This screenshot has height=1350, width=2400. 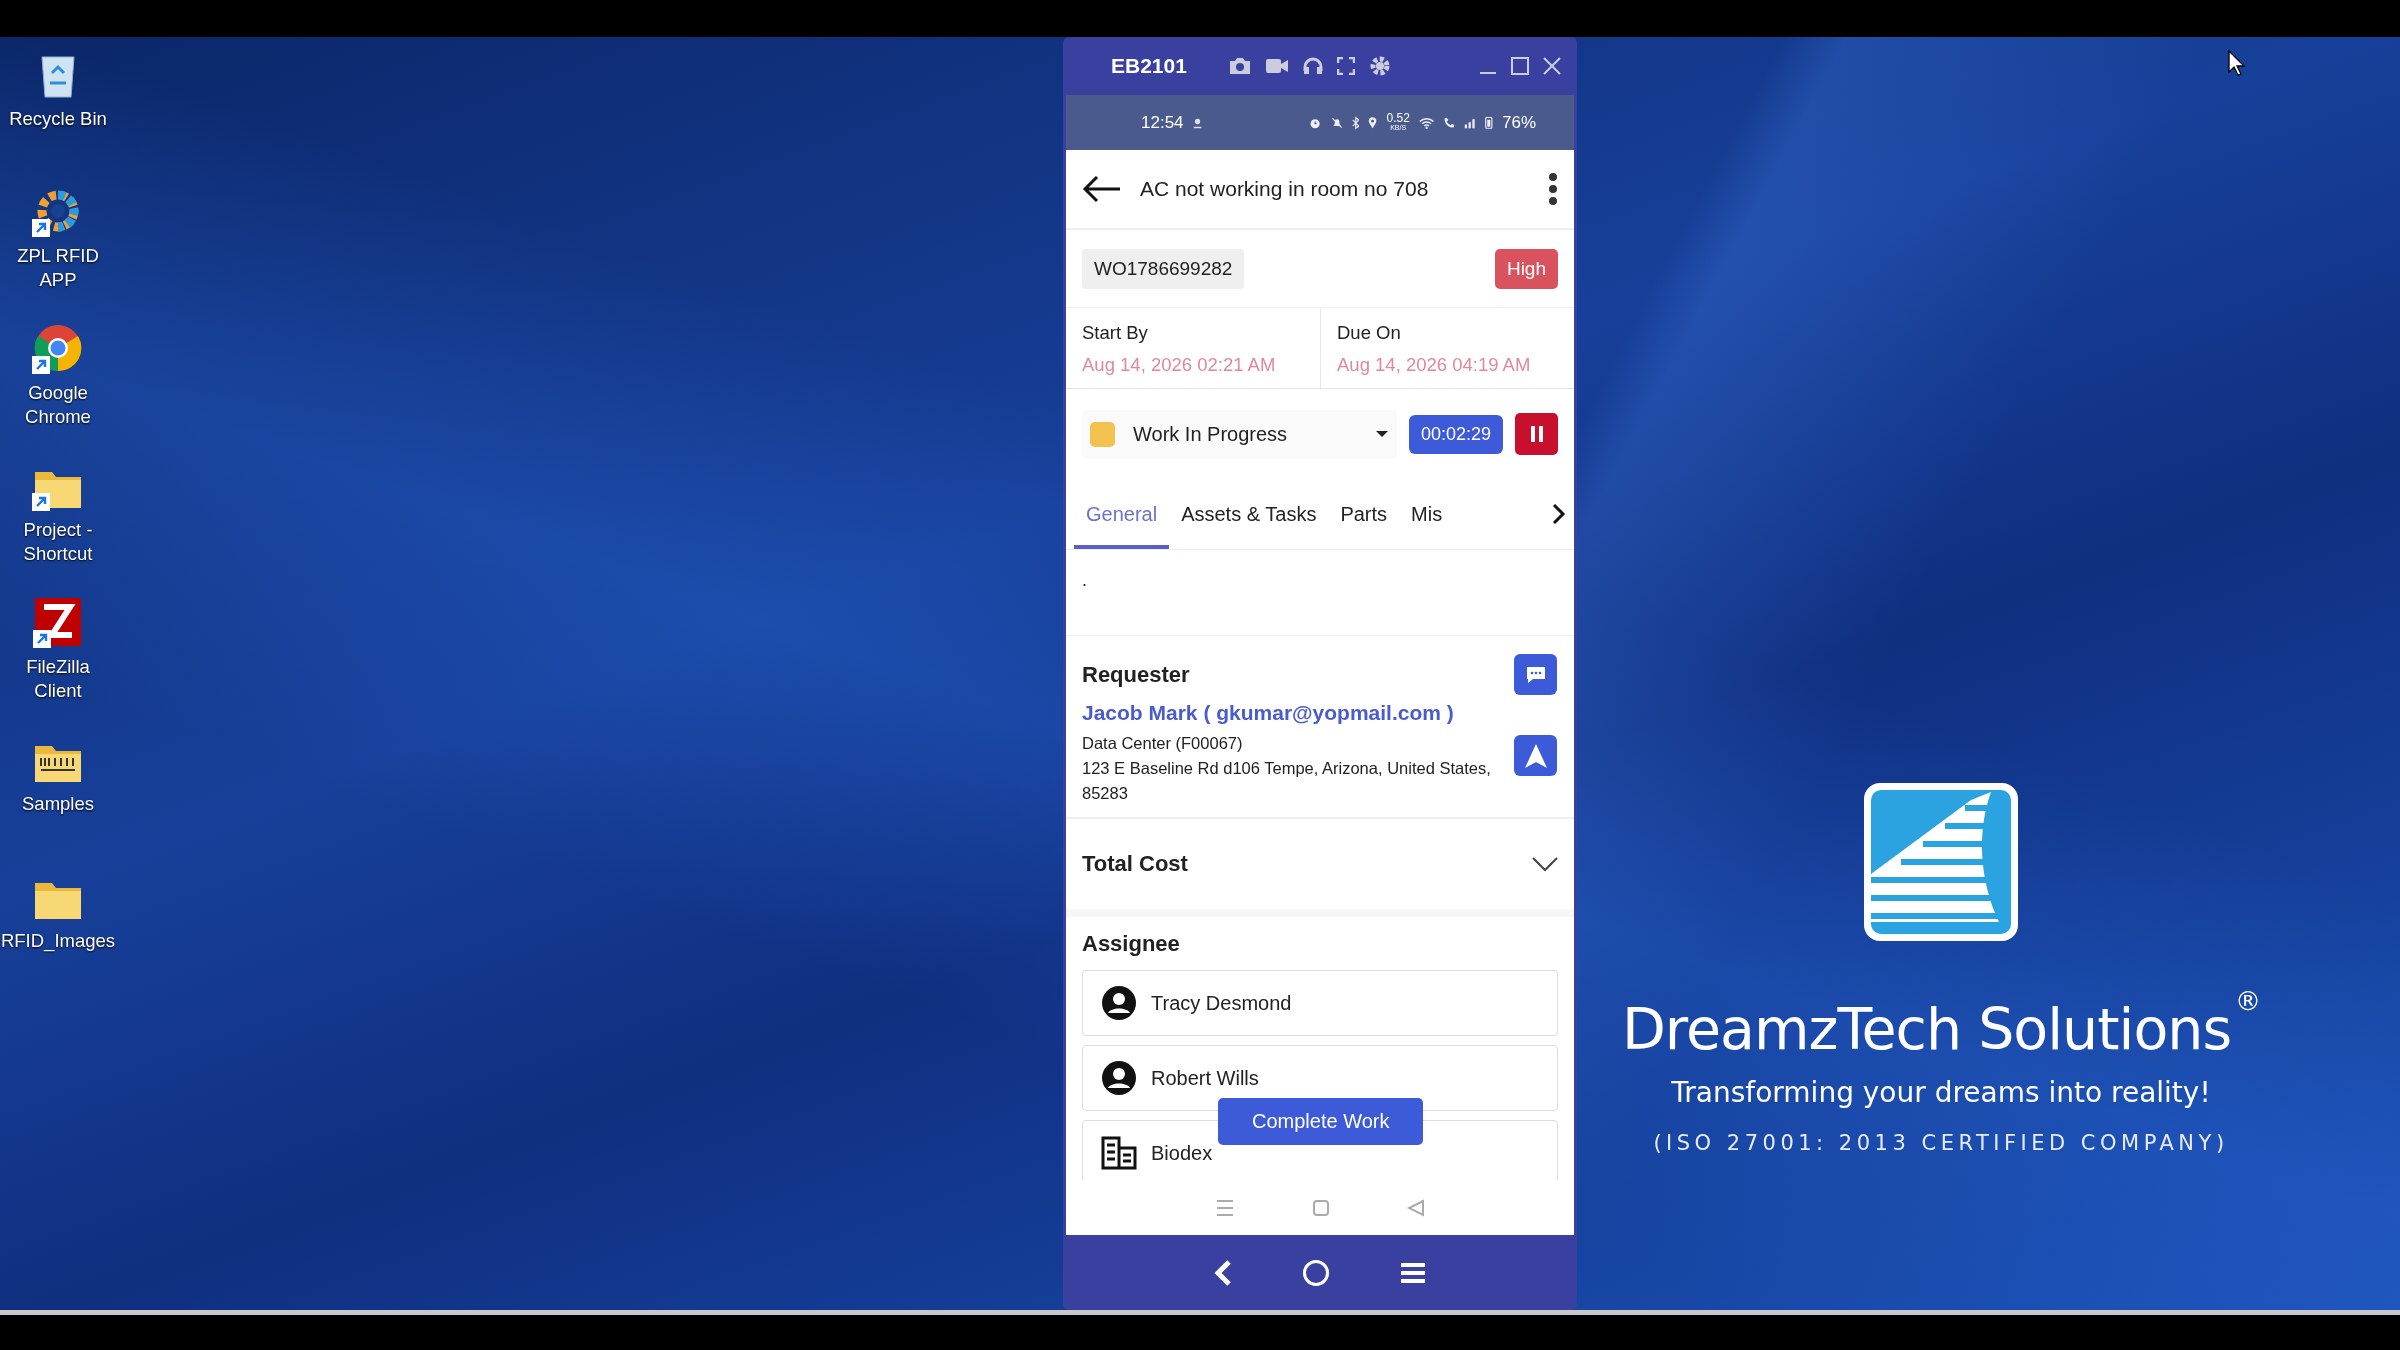 I want to click on chevron-right-icon, so click(x=1559, y=514).